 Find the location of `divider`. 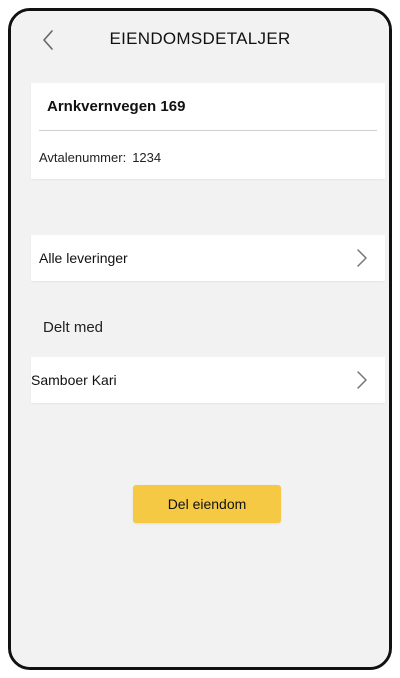

divider is located at coordinates (208, 130).